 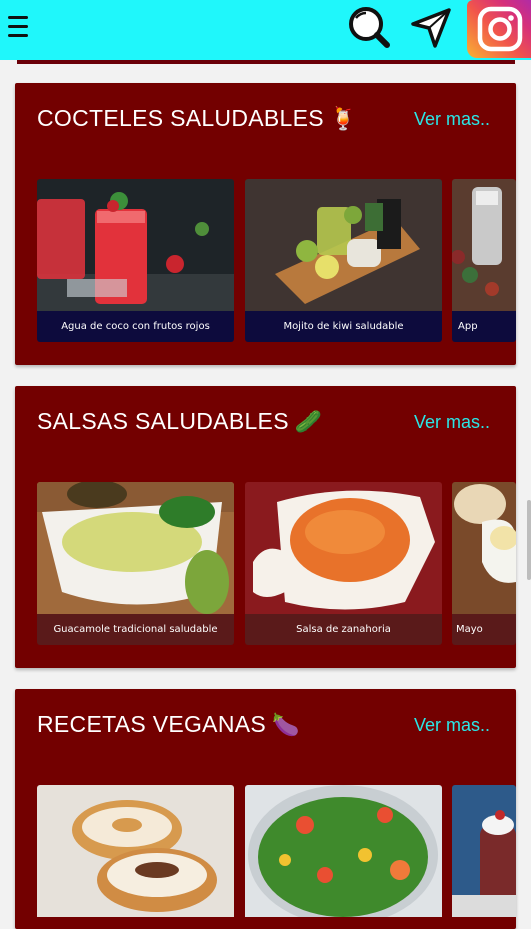 I want to click on scrollbar, so click(x=529, y=540).